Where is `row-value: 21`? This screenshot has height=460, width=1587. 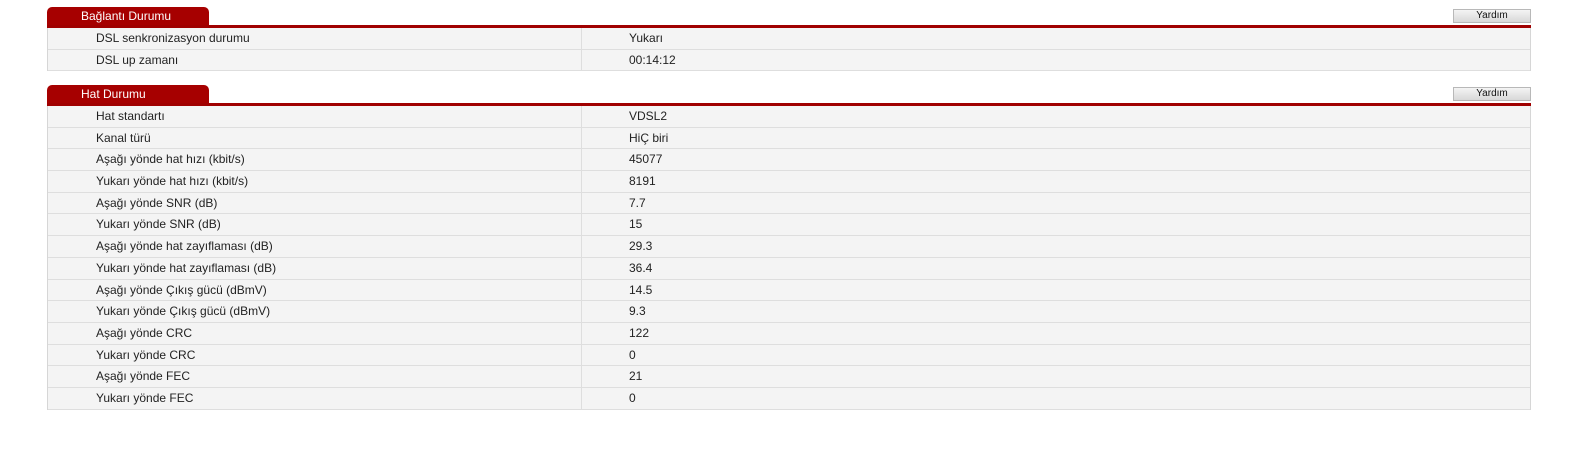
row-value: 21 is located at coordinates (636, 376).